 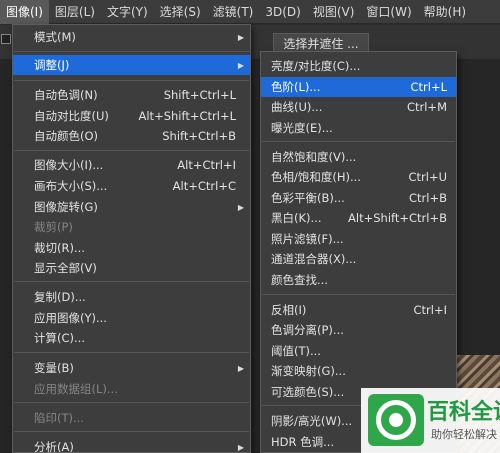 I want to click on menu-layer: 图层(L), so click(x=75, y=12).